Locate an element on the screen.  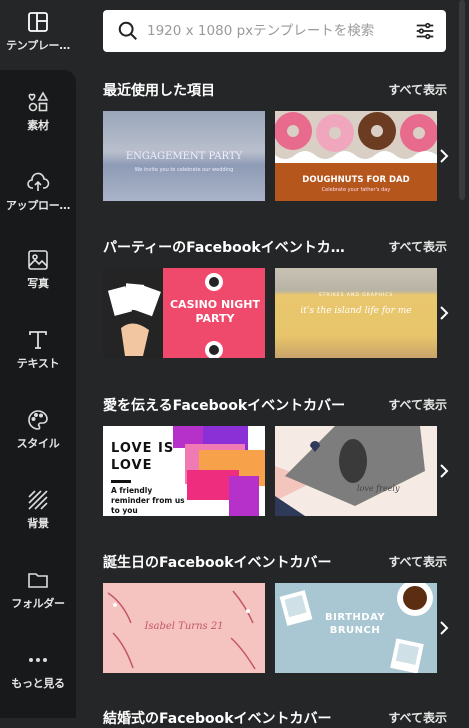
search-input is located at coordinates (272, 31).